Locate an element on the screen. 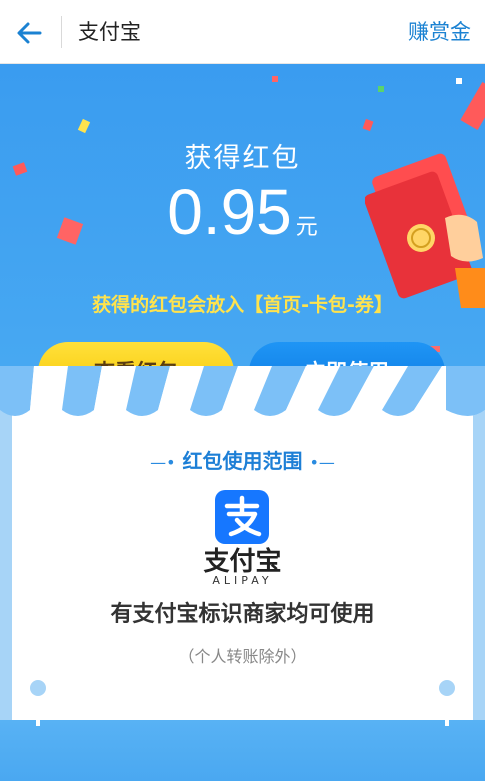 The height and width of the screenshot is (781, 485). back-button is located at coordinates (29, 33).